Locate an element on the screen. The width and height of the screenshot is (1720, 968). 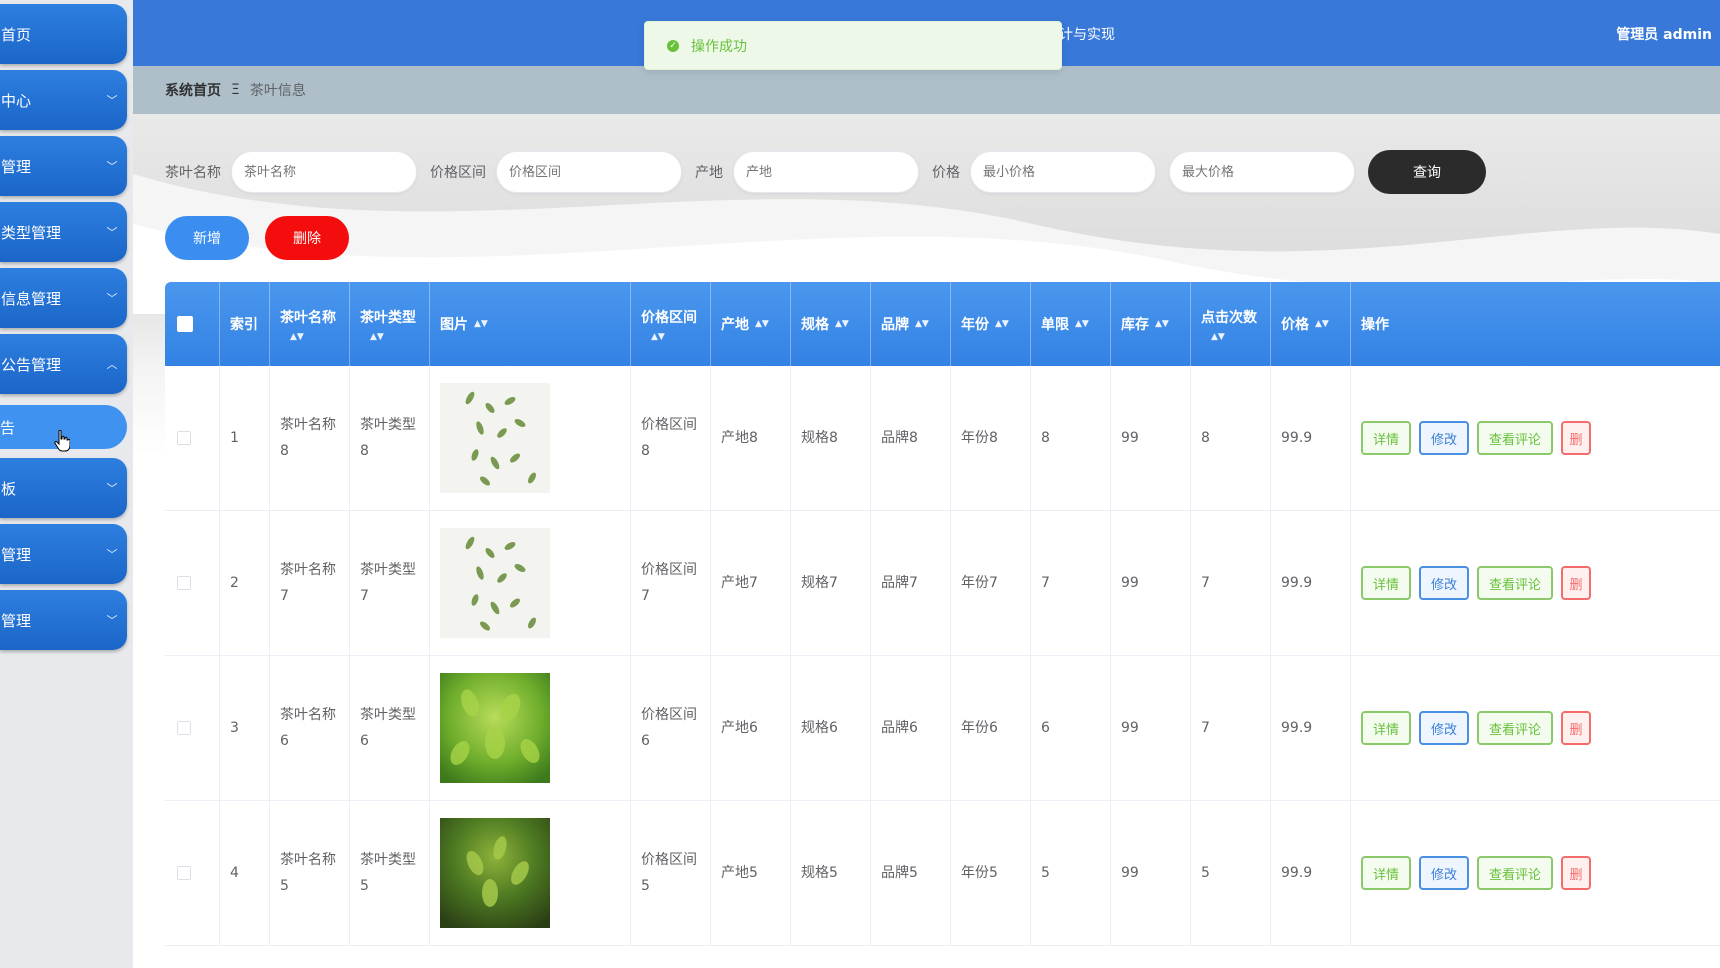
cell-index: 1 is located at coordinates (245, 438).